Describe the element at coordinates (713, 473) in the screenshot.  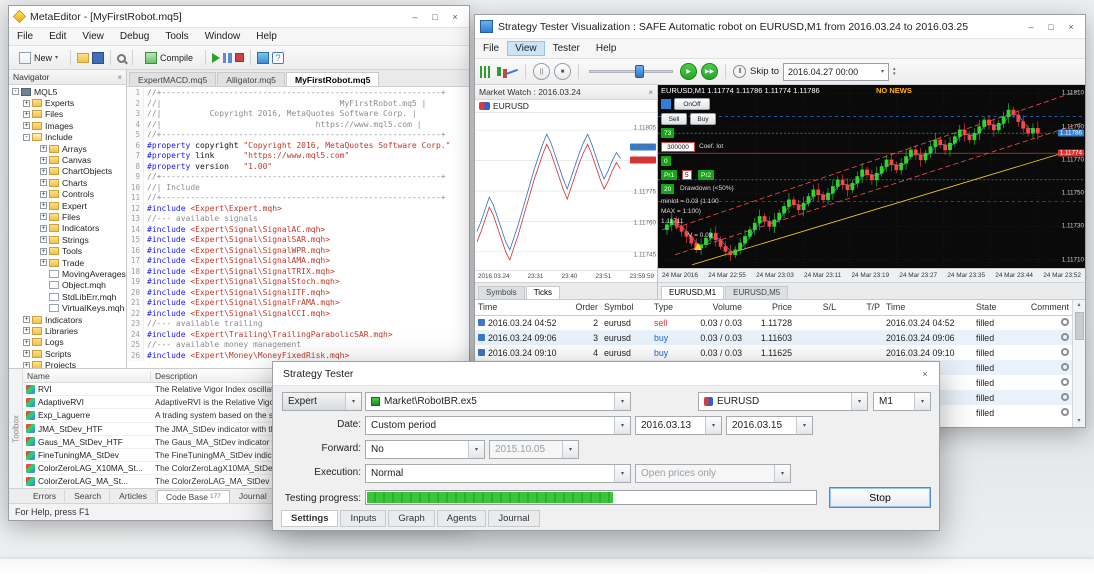
I see `execution-extra-combo: Open prices only` at that location.